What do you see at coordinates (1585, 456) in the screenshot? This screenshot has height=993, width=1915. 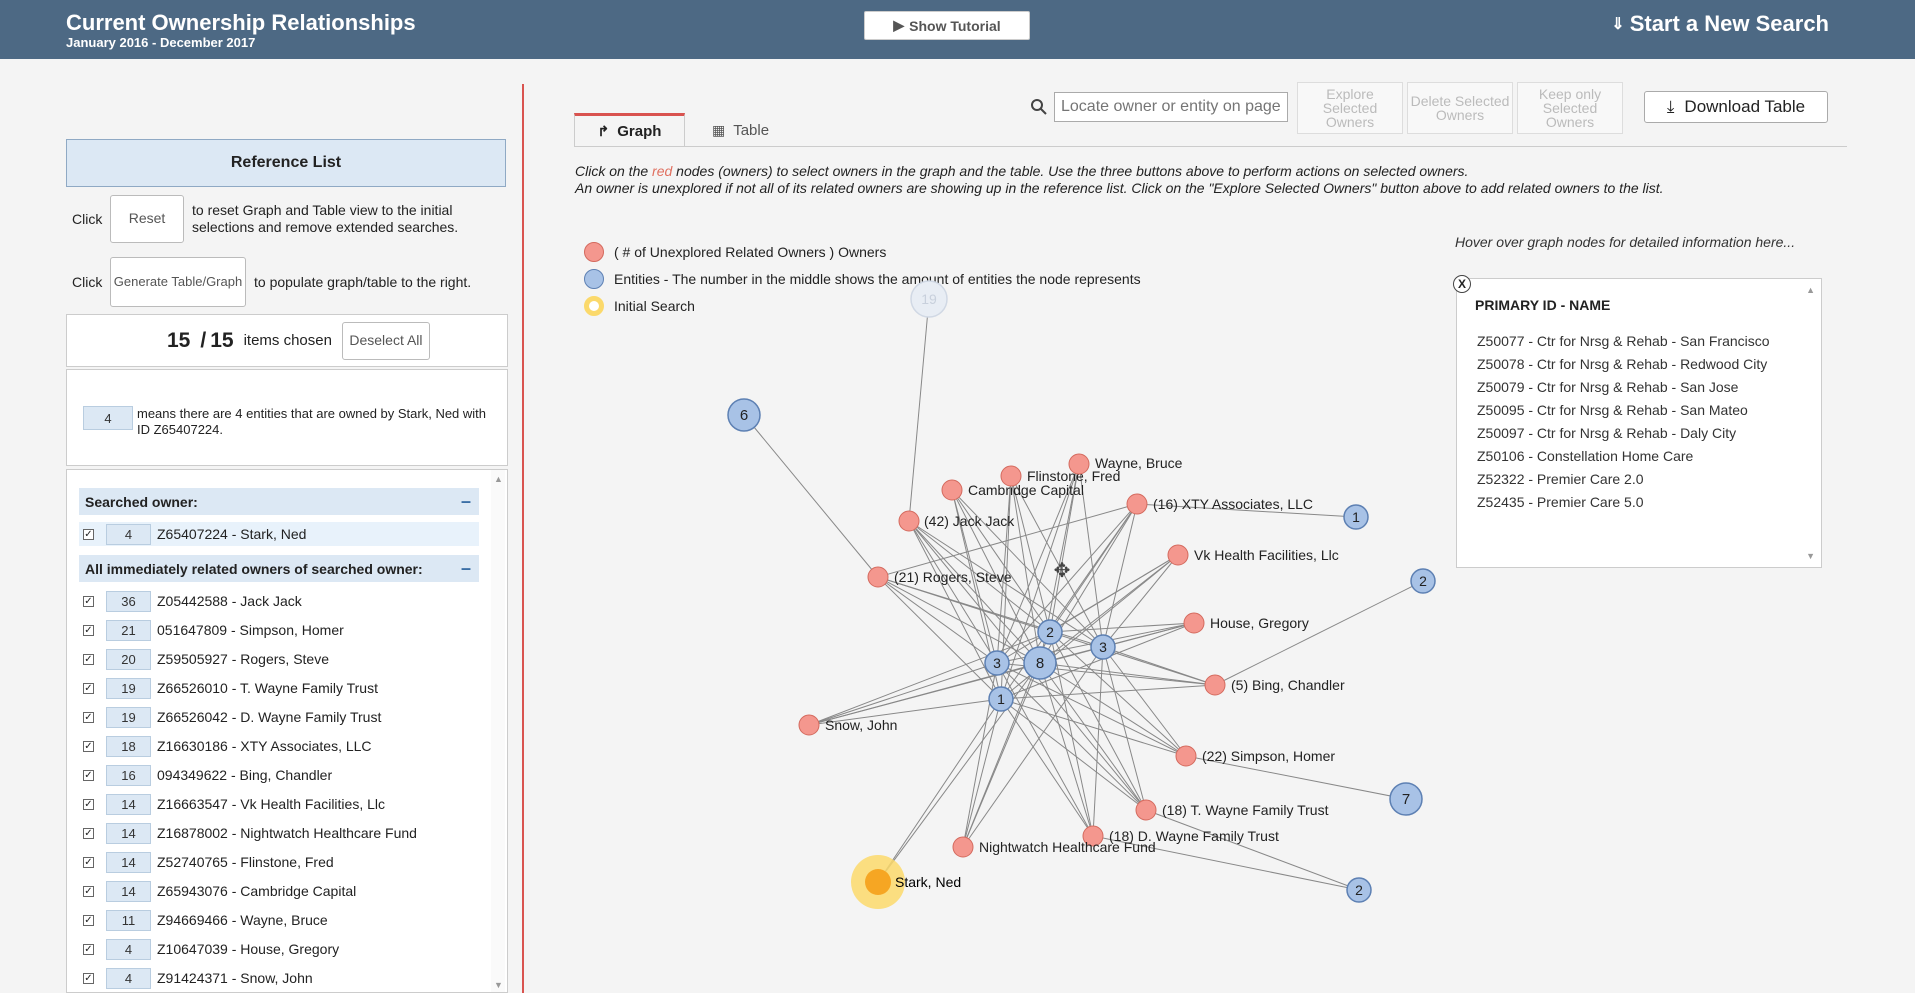 I see `info-item: Z50106 - Constellation Home Care` at bounding box center [1585, 456].